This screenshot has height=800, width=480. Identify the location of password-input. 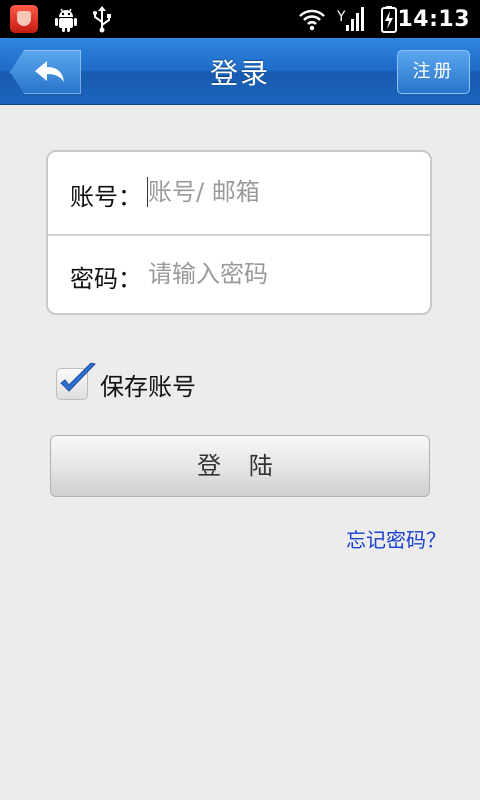
(278, 274).